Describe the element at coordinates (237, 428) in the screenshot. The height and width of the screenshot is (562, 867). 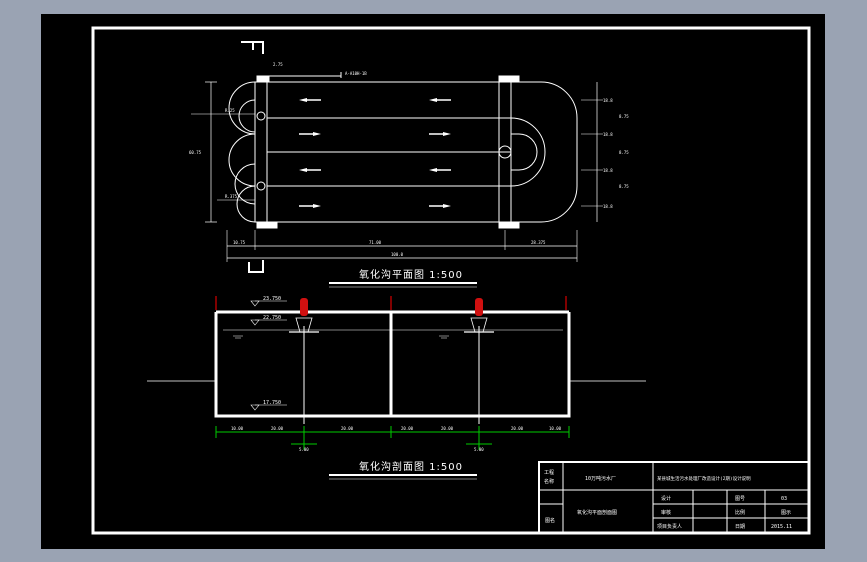
I see `section-dim-1: 10.00` at that location.